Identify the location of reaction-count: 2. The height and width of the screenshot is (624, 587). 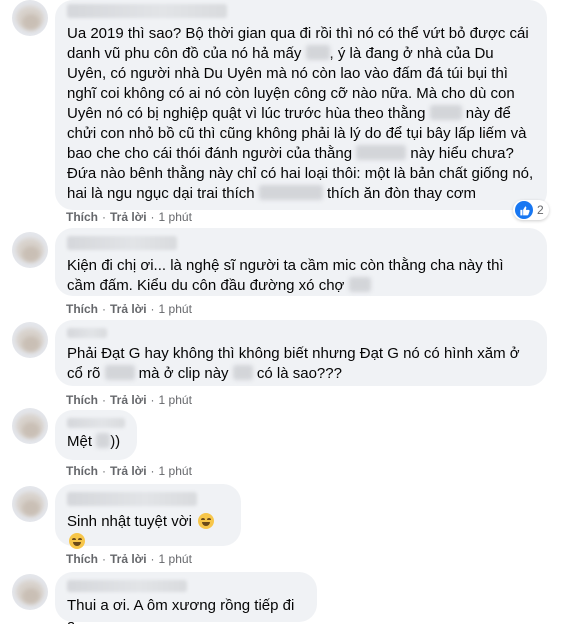
(531, 210).